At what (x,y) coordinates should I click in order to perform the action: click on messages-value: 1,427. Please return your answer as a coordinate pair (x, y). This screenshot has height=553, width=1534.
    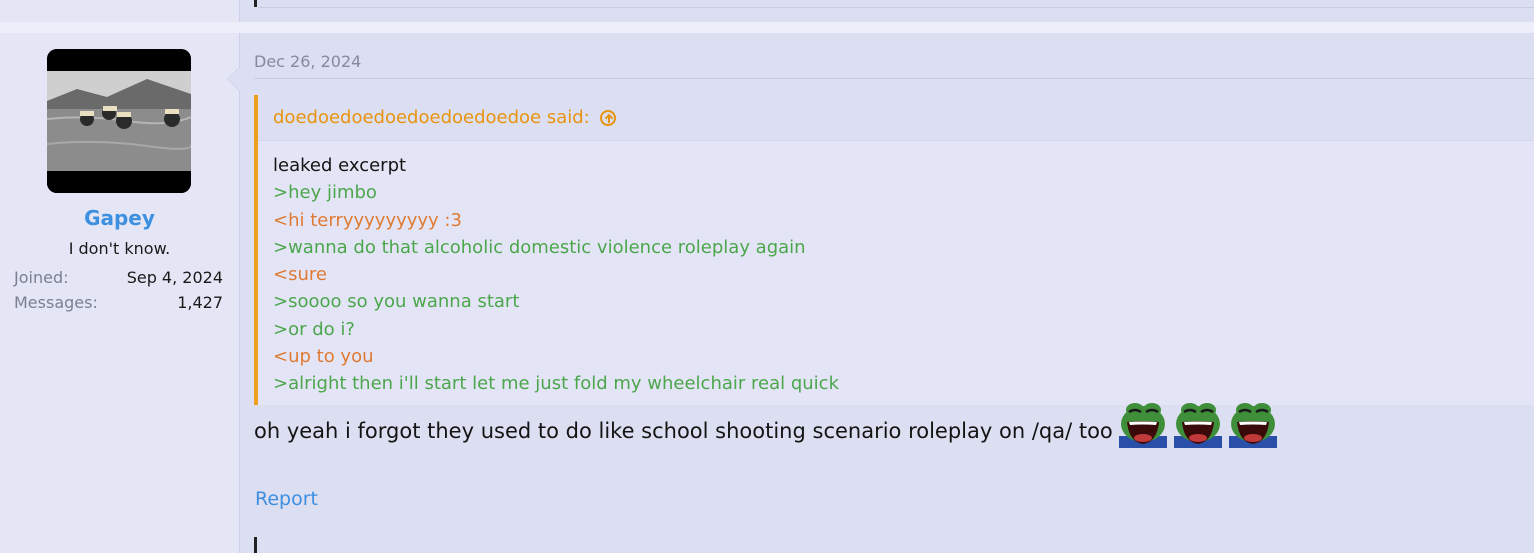
    Looking at the image, I should click on (200, 302).